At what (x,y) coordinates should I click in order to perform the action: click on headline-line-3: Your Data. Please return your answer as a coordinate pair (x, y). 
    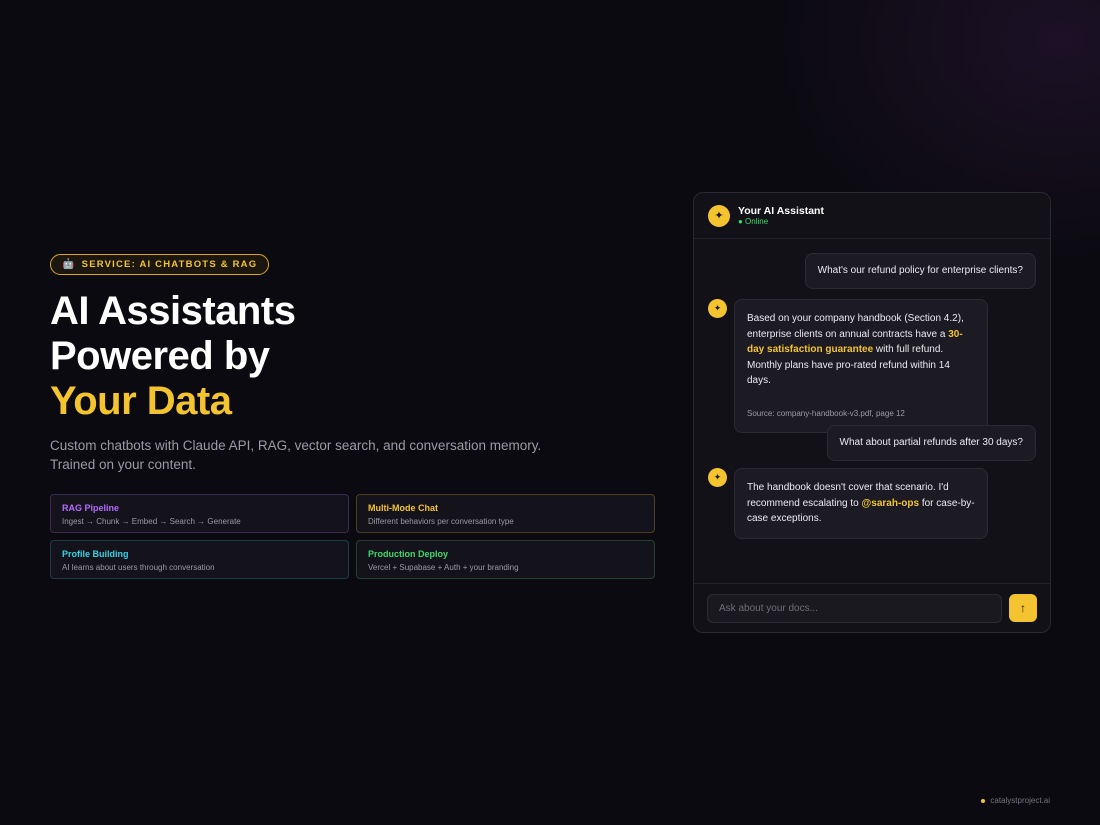
    Looking at the image, I should click on (141, 401).